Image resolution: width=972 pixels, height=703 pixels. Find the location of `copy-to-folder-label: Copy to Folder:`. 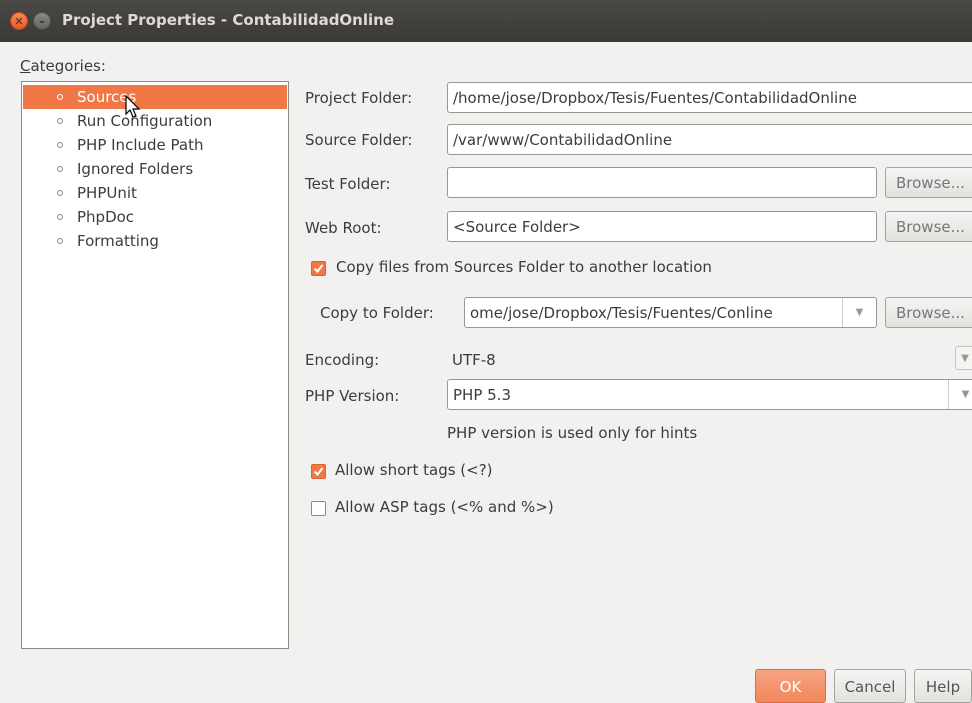

copy-to-folder-label: Copy to Folder: is located at coordinates (377, 313).